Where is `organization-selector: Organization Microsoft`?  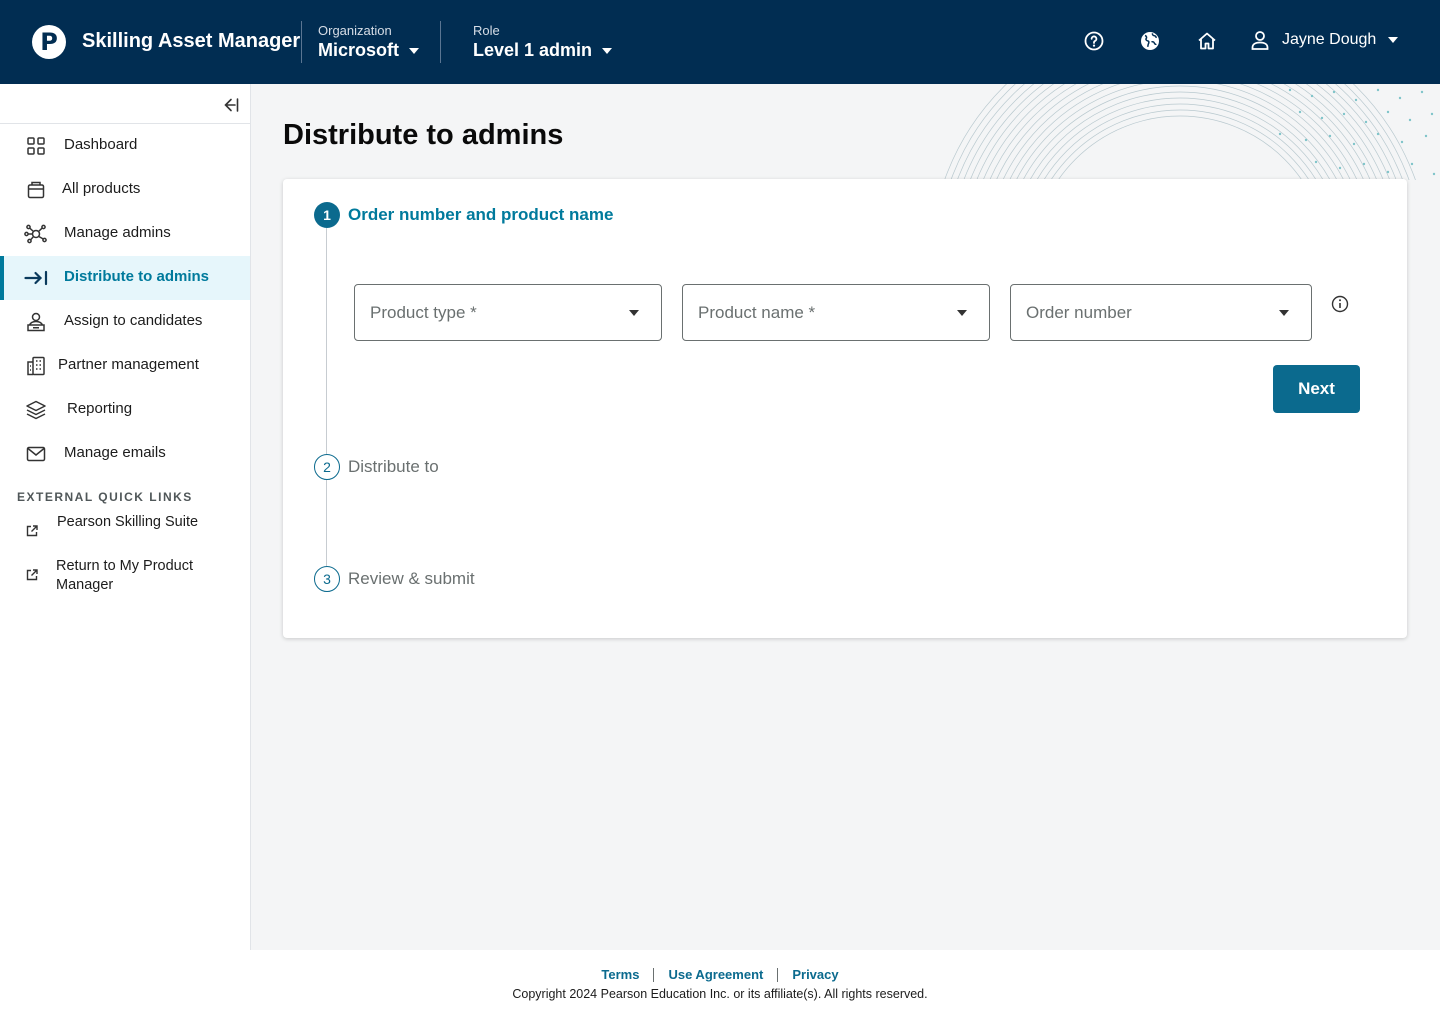 organization-selector: Organization Microsoft is located at coordinates (368, 42).